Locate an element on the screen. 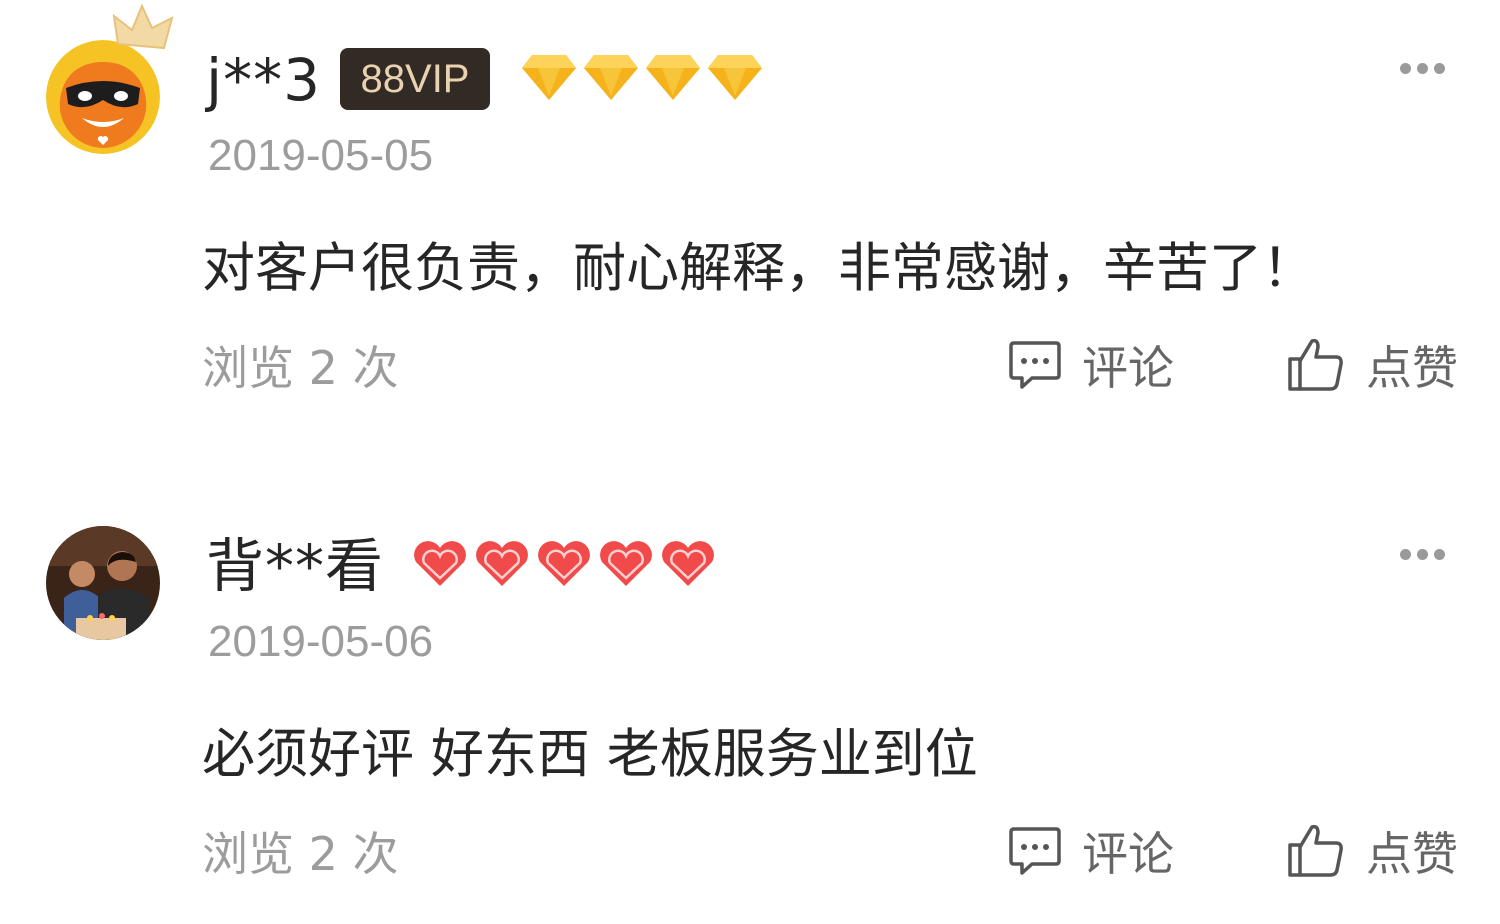 This screenshot has height=924, width=1500. review-date: 2019-05-06 is located at coordinates (321, 641).